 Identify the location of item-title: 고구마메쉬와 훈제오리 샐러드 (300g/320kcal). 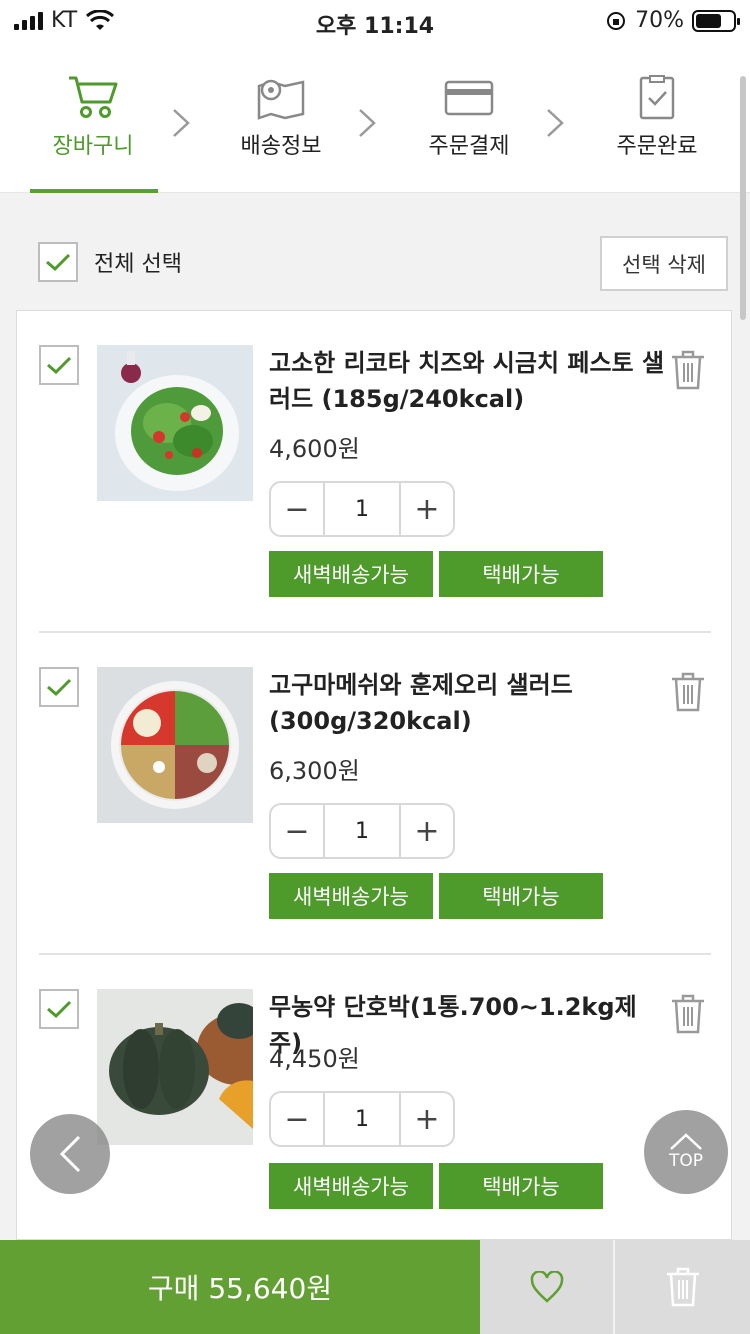
(469, 703).